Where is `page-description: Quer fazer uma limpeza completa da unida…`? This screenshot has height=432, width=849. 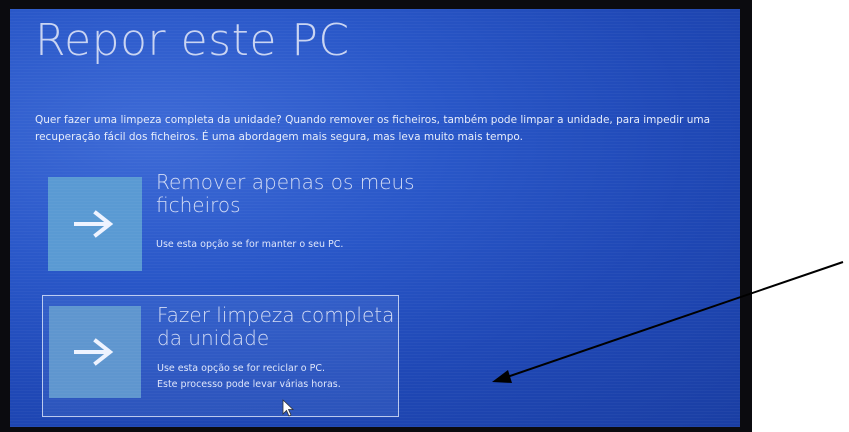
page-description: Quer fazer uma limpeza completa da unida… is located at coordinates (373, 128).